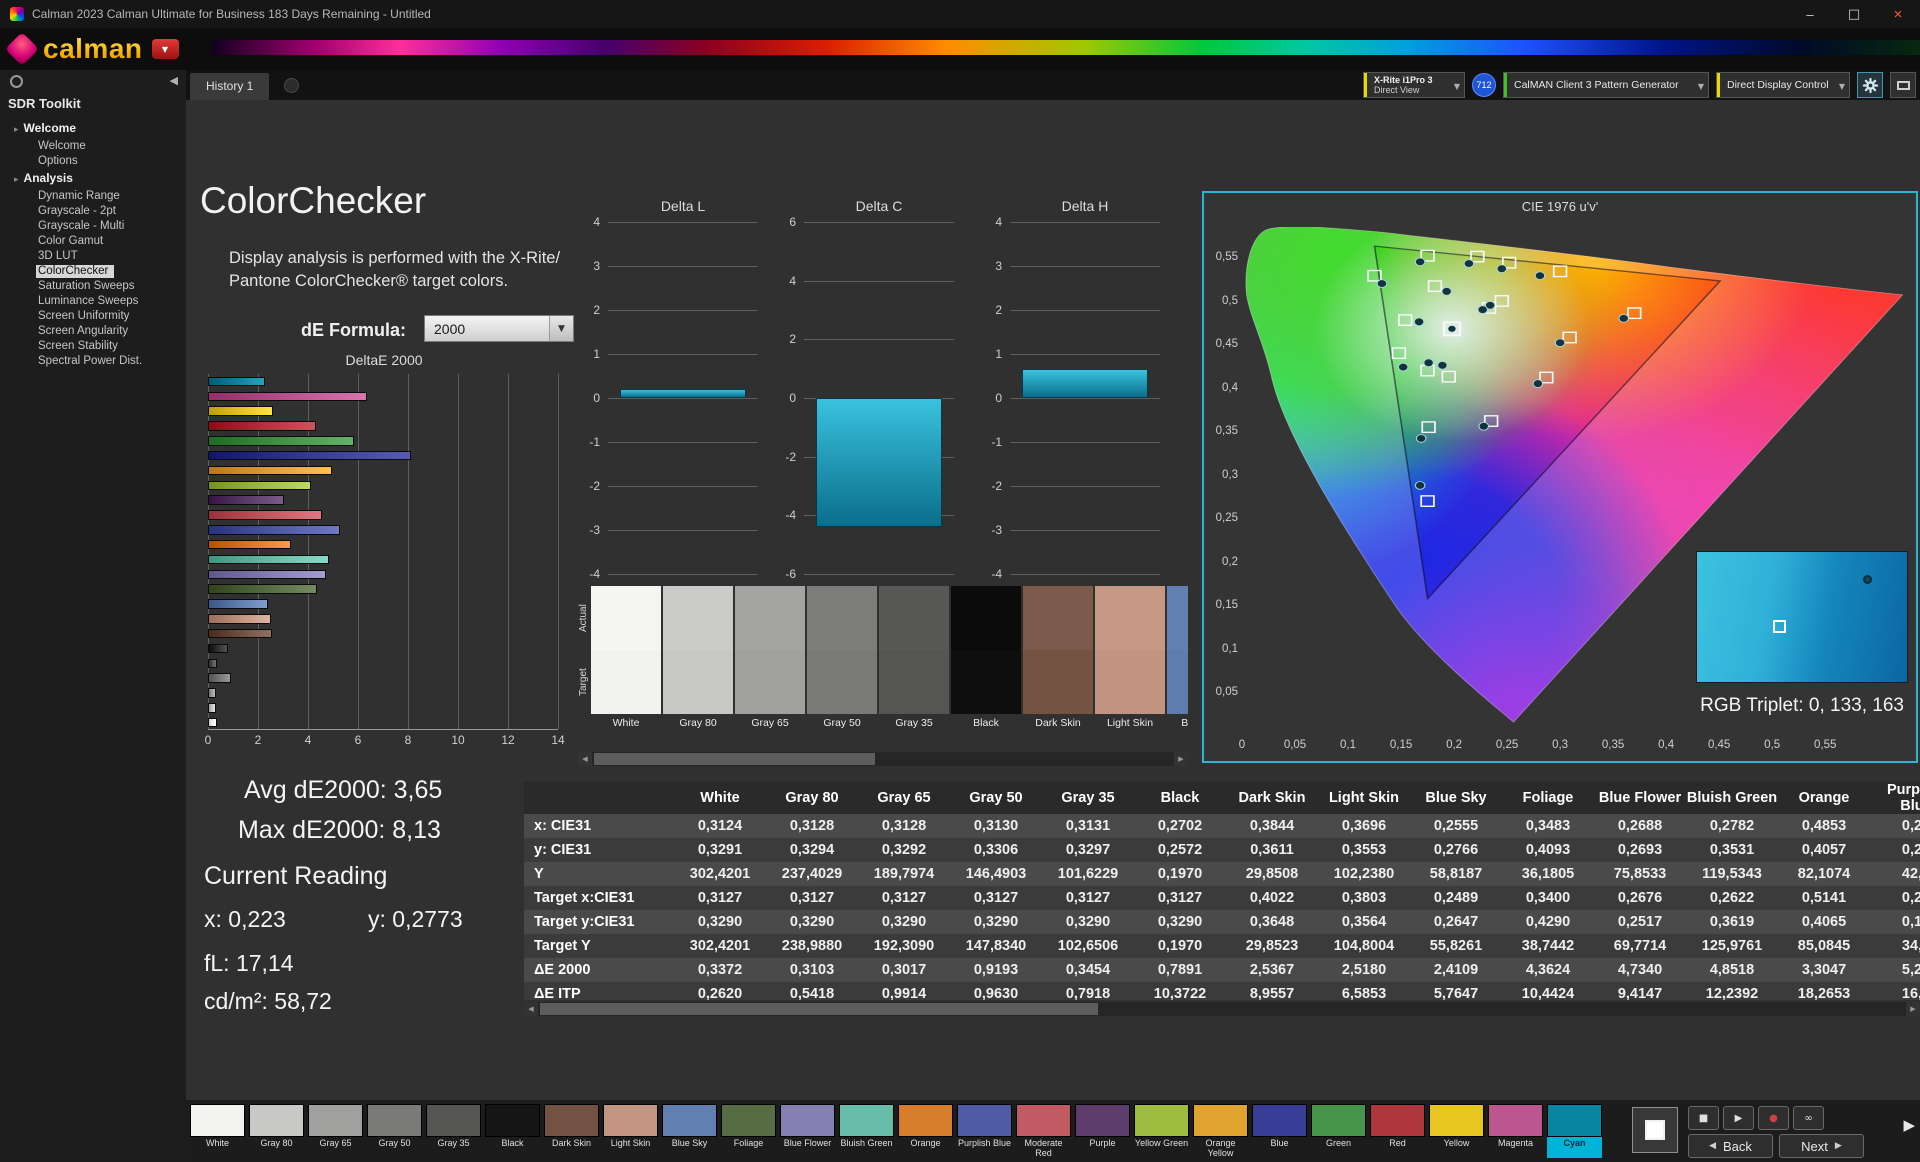 This screenshot has height=1162, width=1920. I want to click on tab-history-1: History 1, so click(230, 86).